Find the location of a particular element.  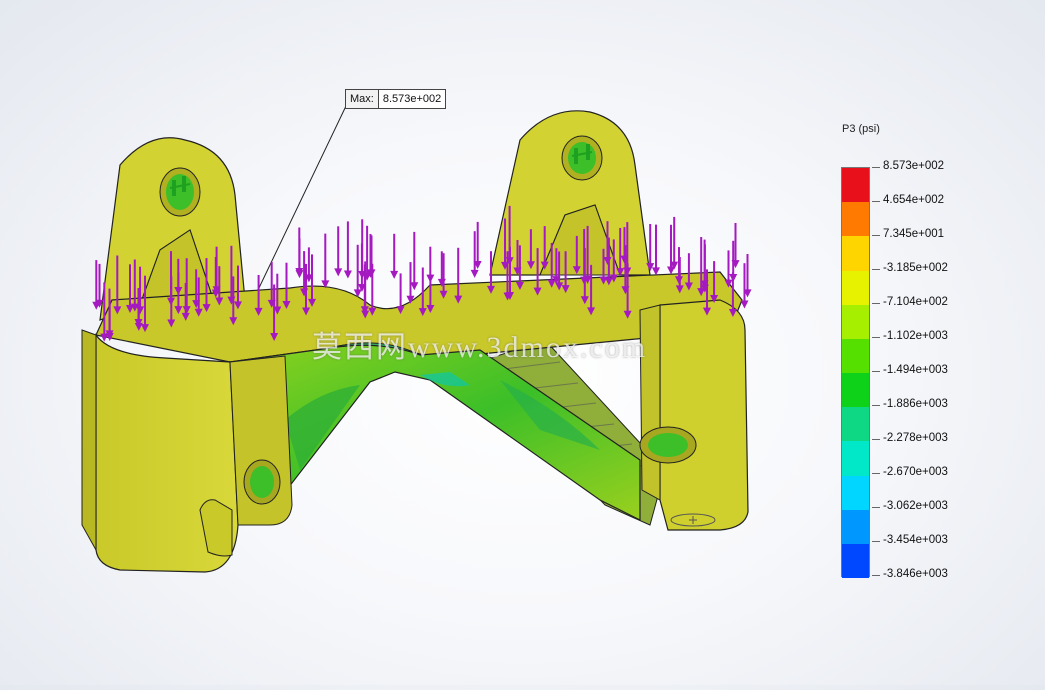

max-value: 8.573e+002 is located at coordinates (412, 99).